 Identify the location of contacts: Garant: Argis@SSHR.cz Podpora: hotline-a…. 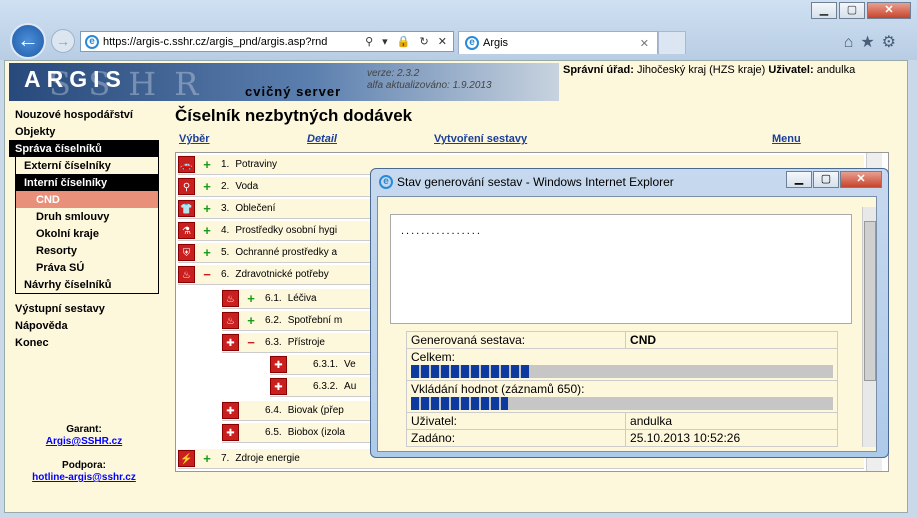
(84, 454).